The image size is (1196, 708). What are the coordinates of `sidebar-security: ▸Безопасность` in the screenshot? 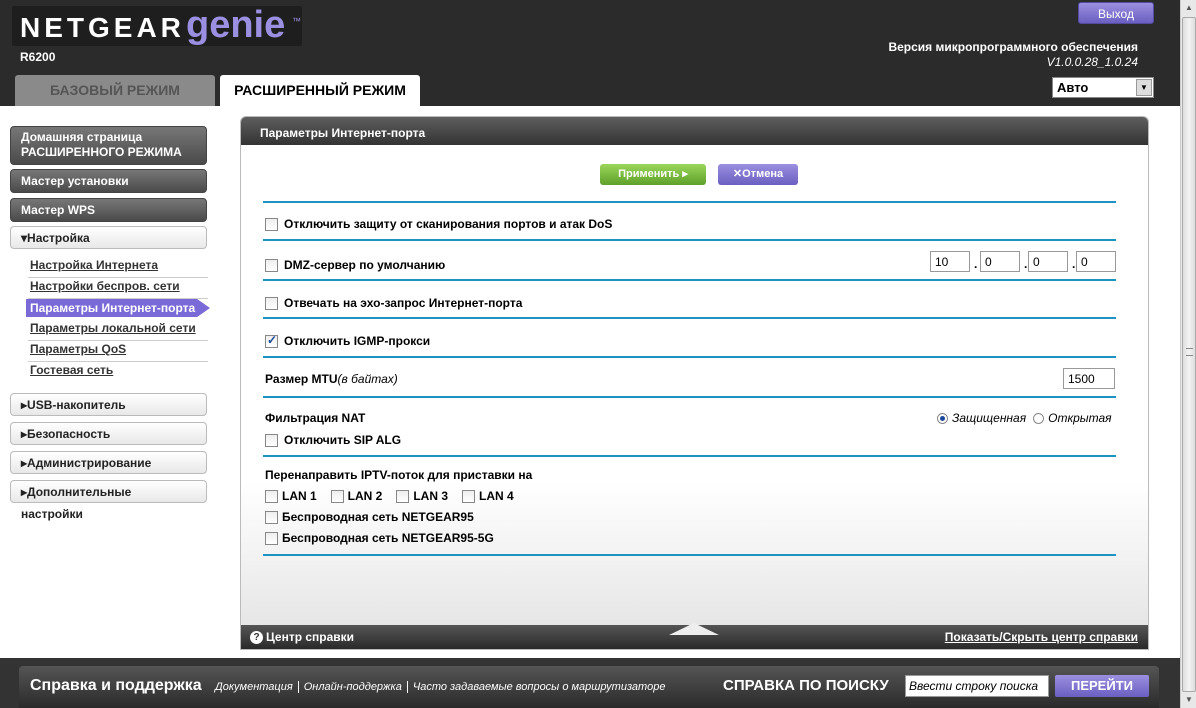 It's located at (108, 433).